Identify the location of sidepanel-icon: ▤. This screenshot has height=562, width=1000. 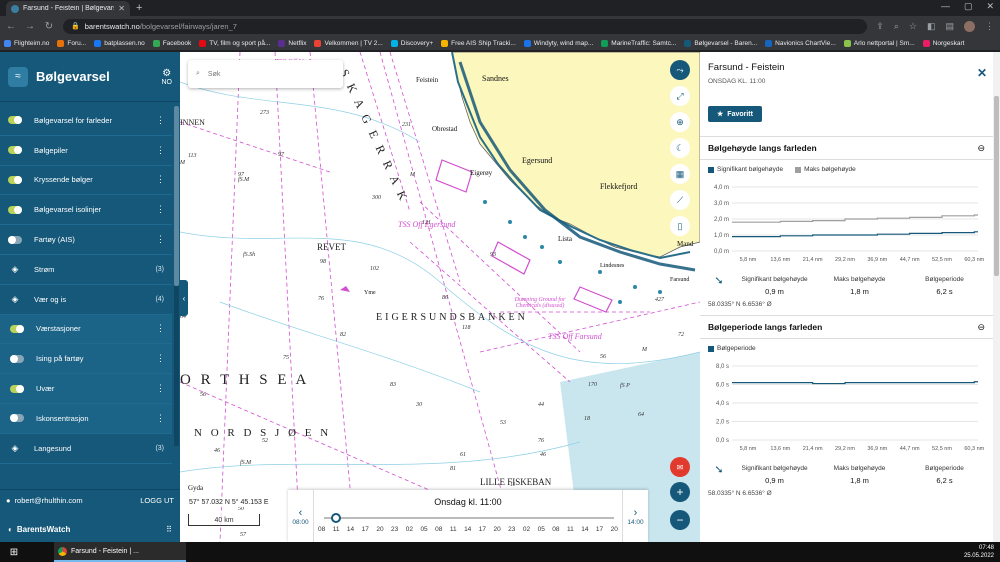
(949, 26).